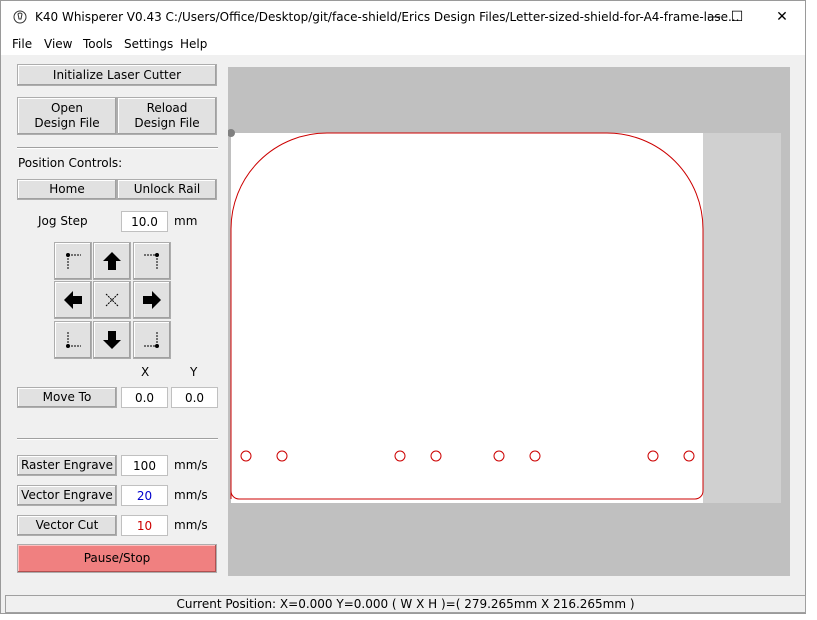 The height and width of the screenshot is (620, 817). I want to click on jog-down-button, so click(112, 340).